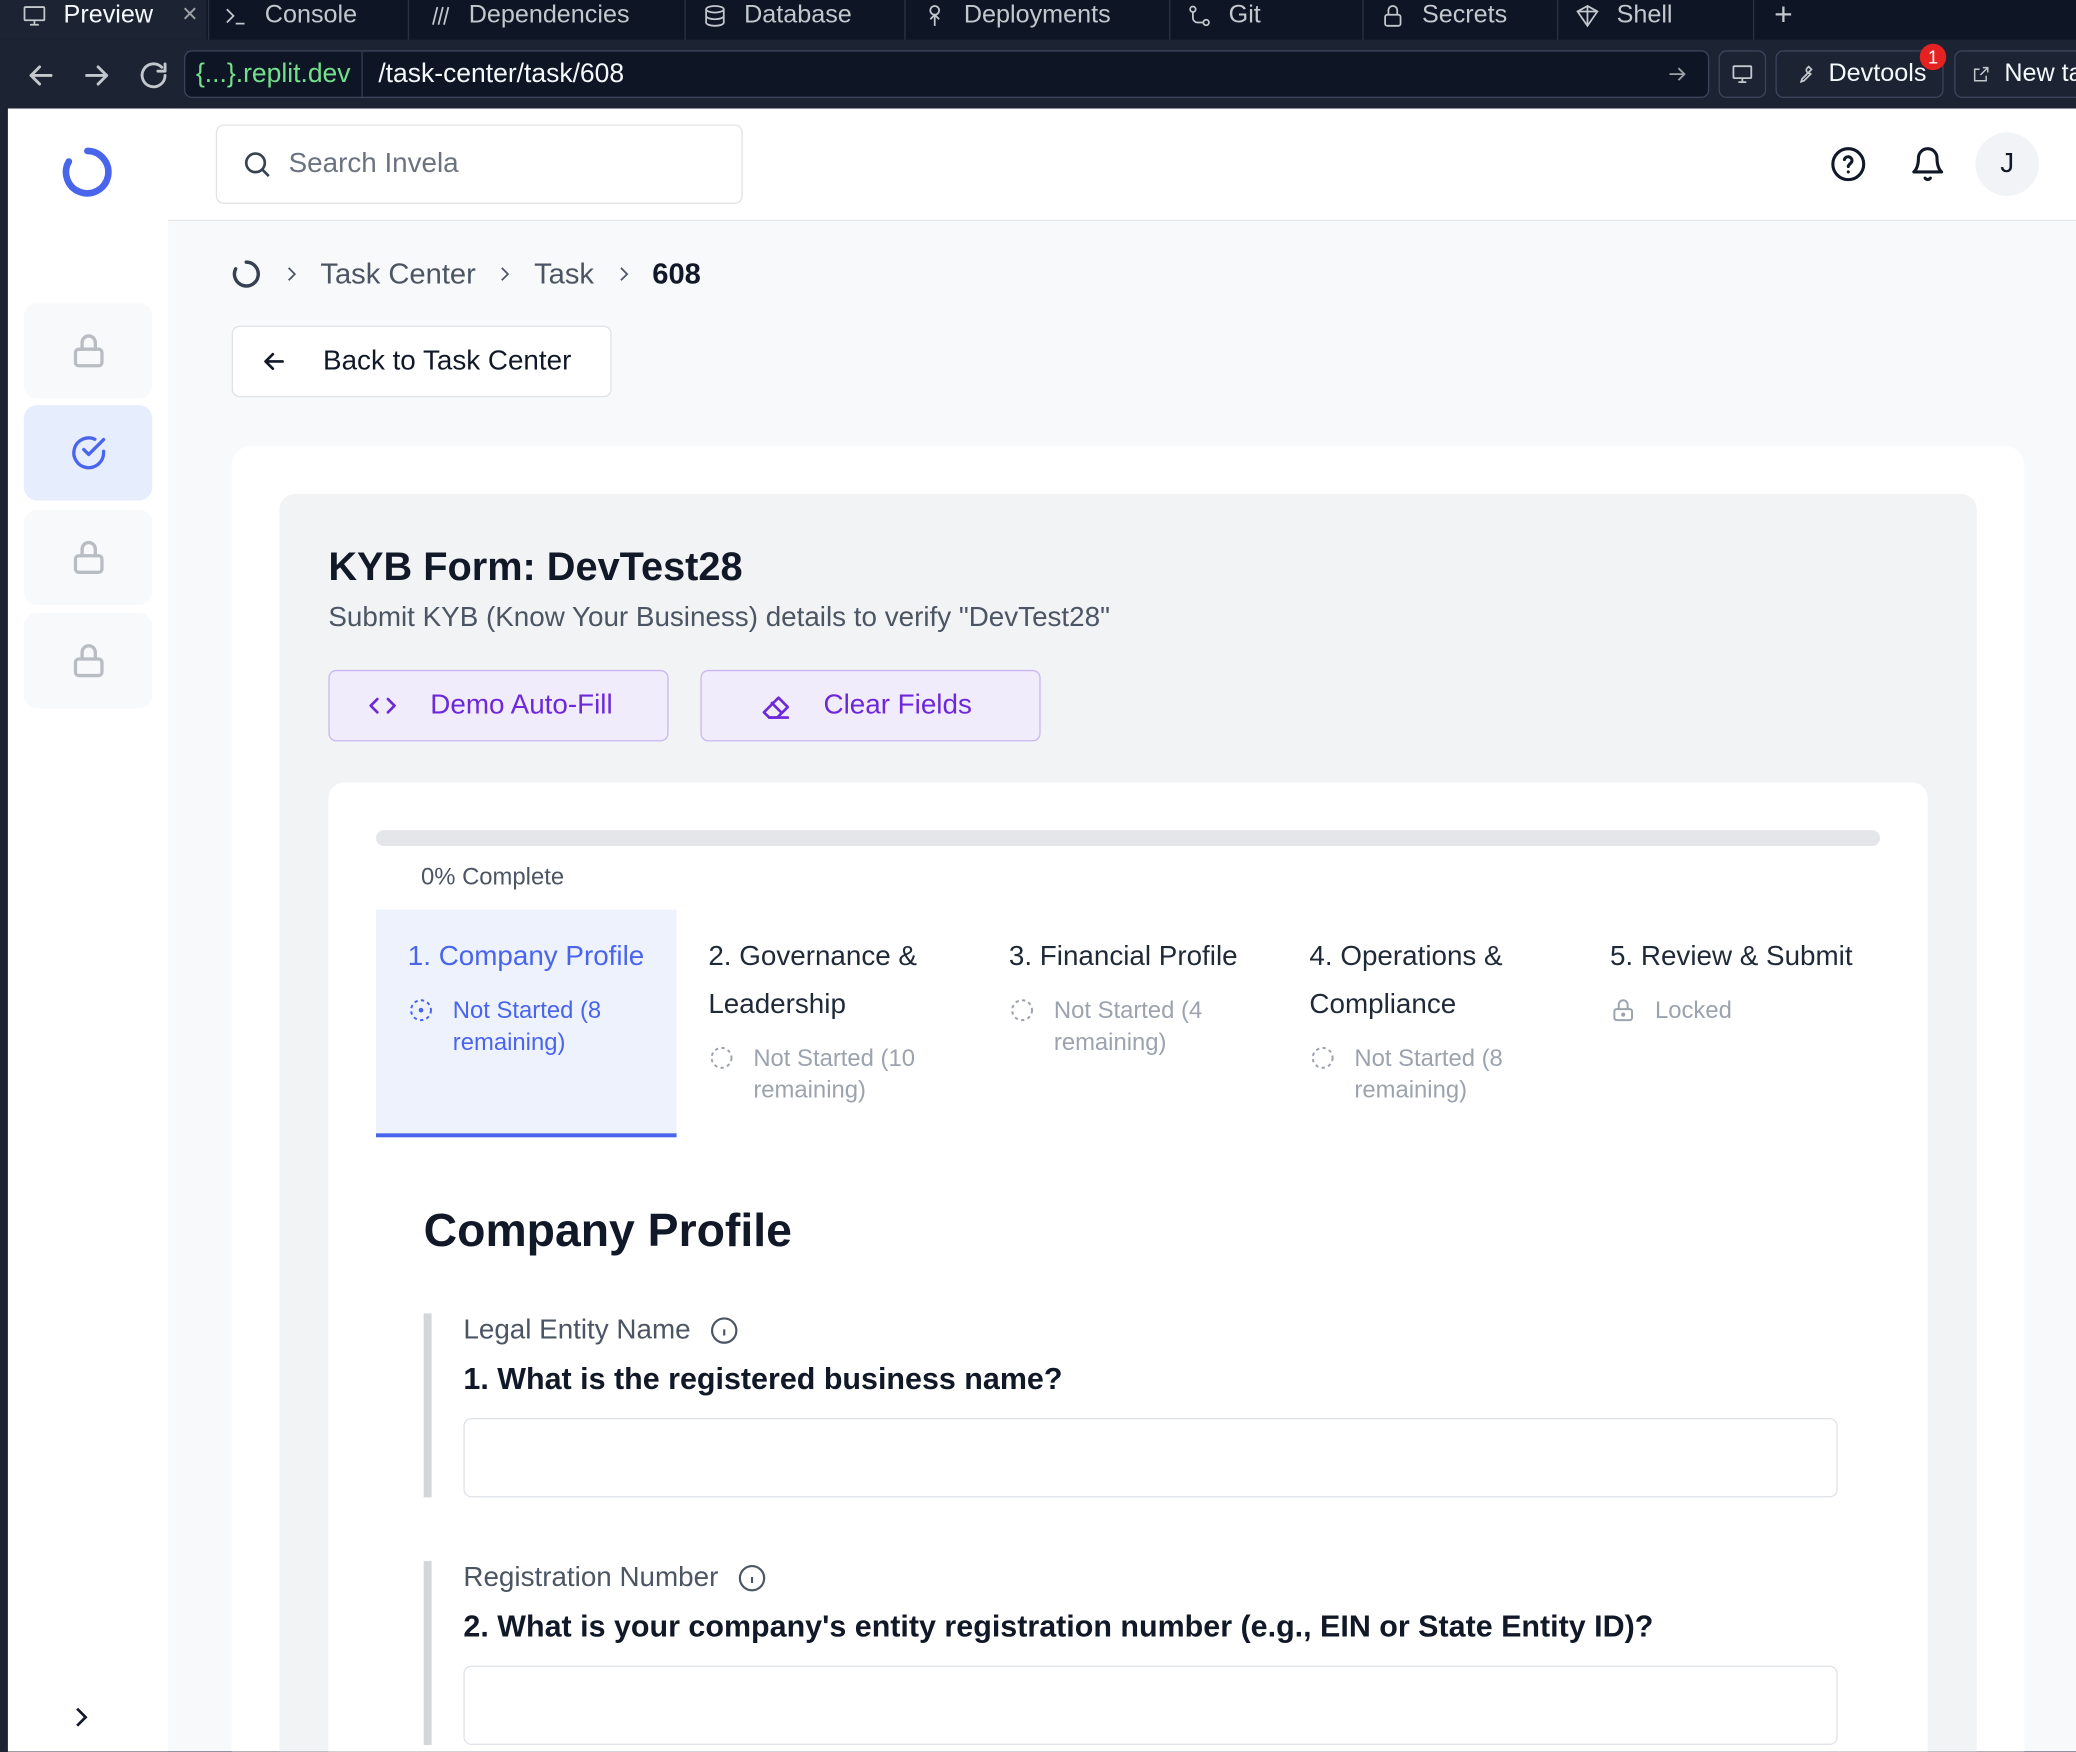 The width and height of the screenshot is (2076, 1752). What do you see at coordinates (87, 172) in the screenshot?
I see `invela-logo-icon` at bounding box center [87, 172].